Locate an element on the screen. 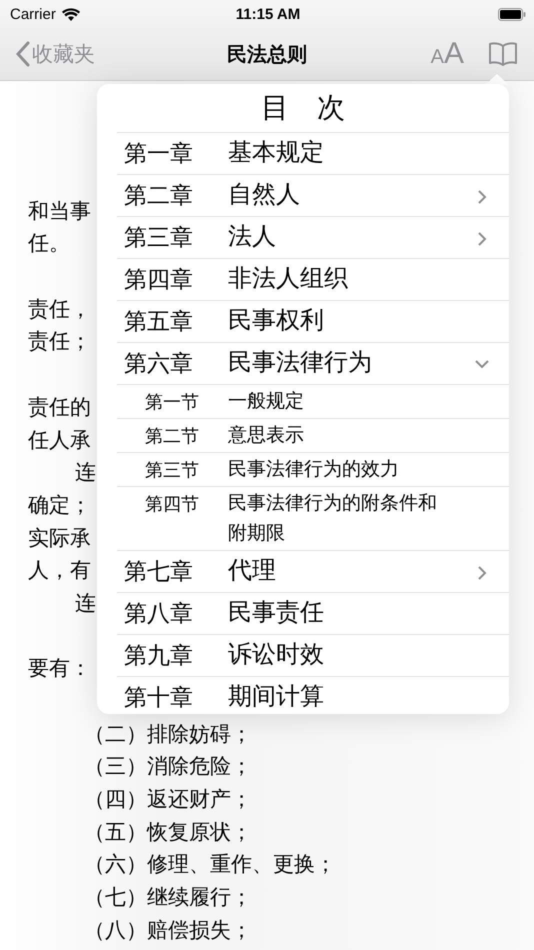 Image resolution: width=534 pixels, height=950 pixels. chapter-item: 第六章 民事法律行为 is located at coordinates (313, 363).